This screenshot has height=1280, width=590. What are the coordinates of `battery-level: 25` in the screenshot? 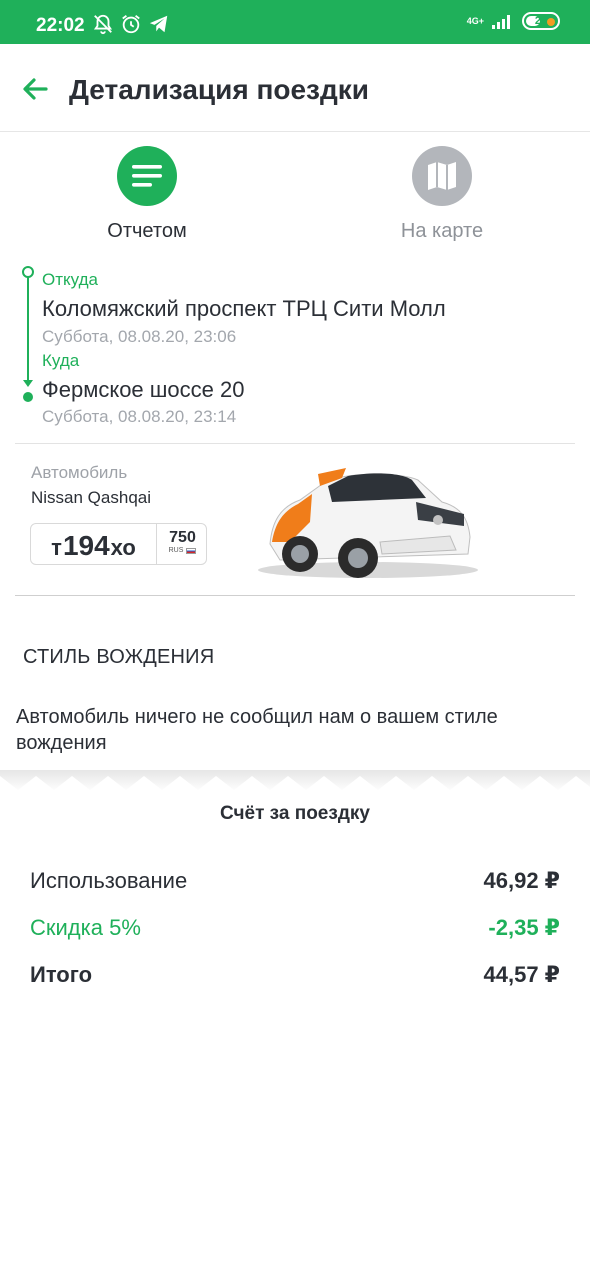 It's located at (541, 21).